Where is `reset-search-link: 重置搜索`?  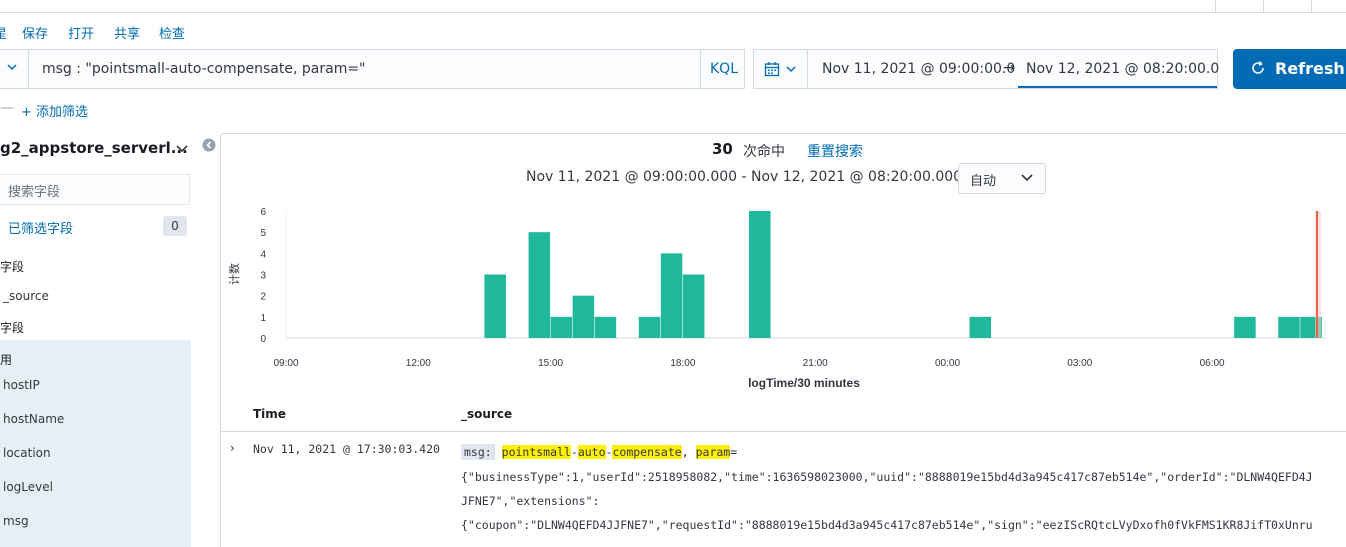
reset-search-link: 重置搜索 is located at coordinates (835, 151).